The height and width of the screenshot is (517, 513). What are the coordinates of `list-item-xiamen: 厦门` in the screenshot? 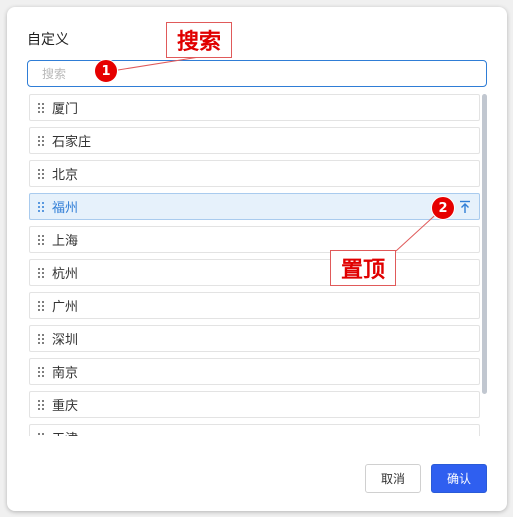 It's located at (254, 107).